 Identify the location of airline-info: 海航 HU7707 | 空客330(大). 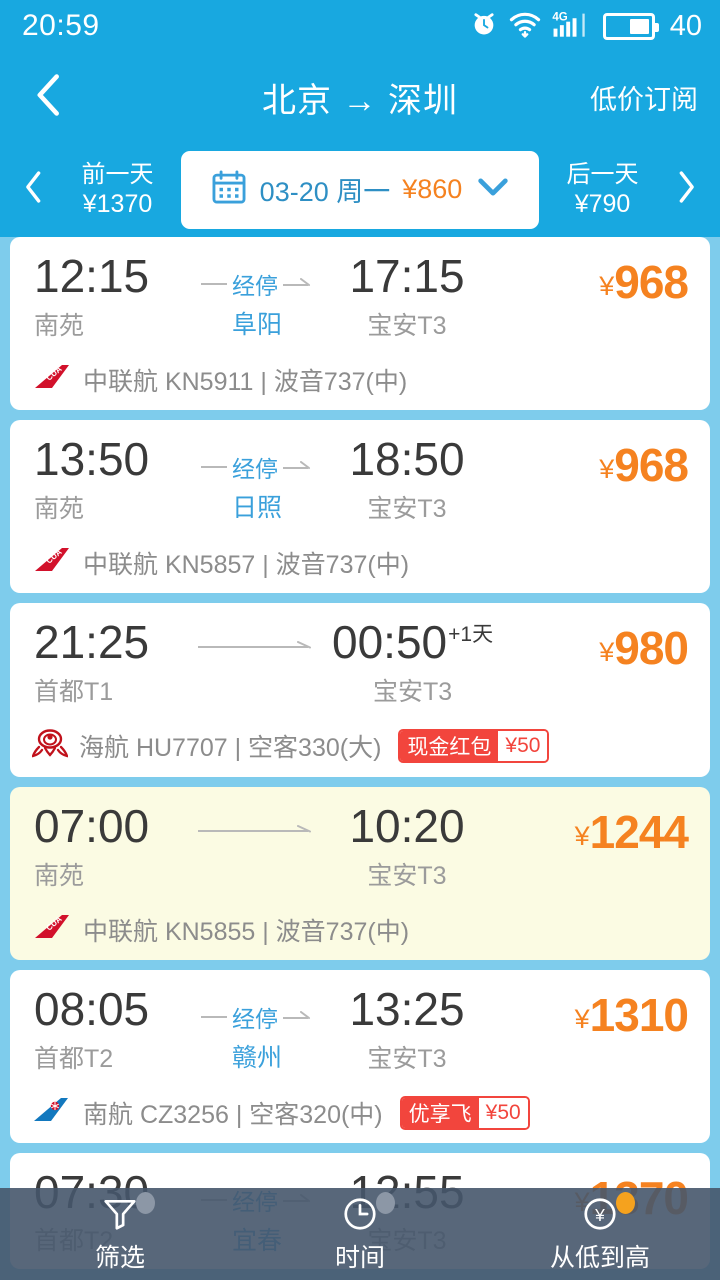
(230, 748).